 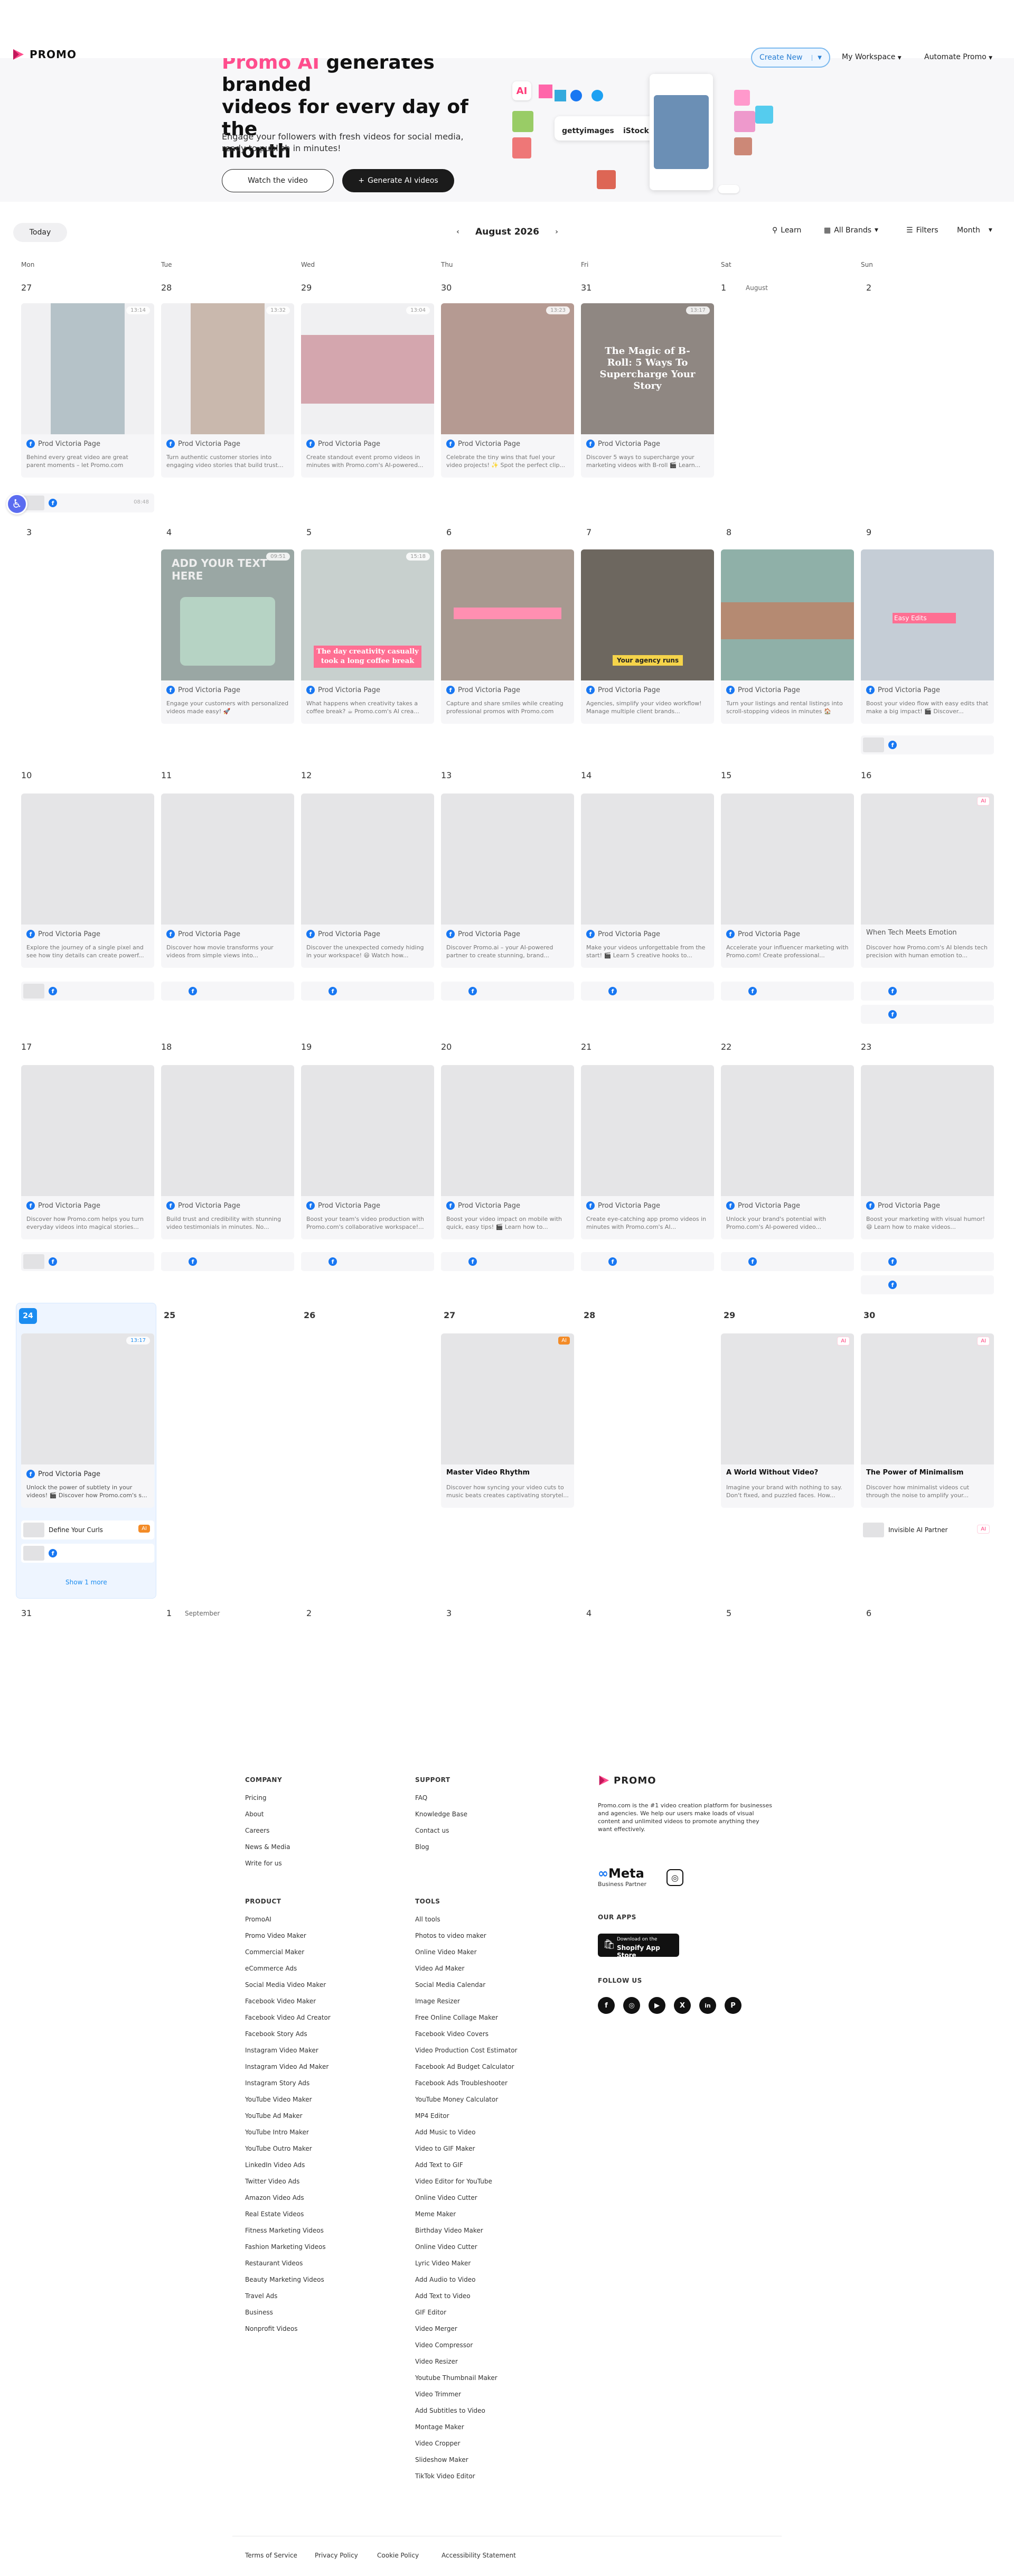 What do you see at coordinates (436, 2361) in the screenshot?
I see `footer-link: Video Resizer` at bounding box center [436, 2361].